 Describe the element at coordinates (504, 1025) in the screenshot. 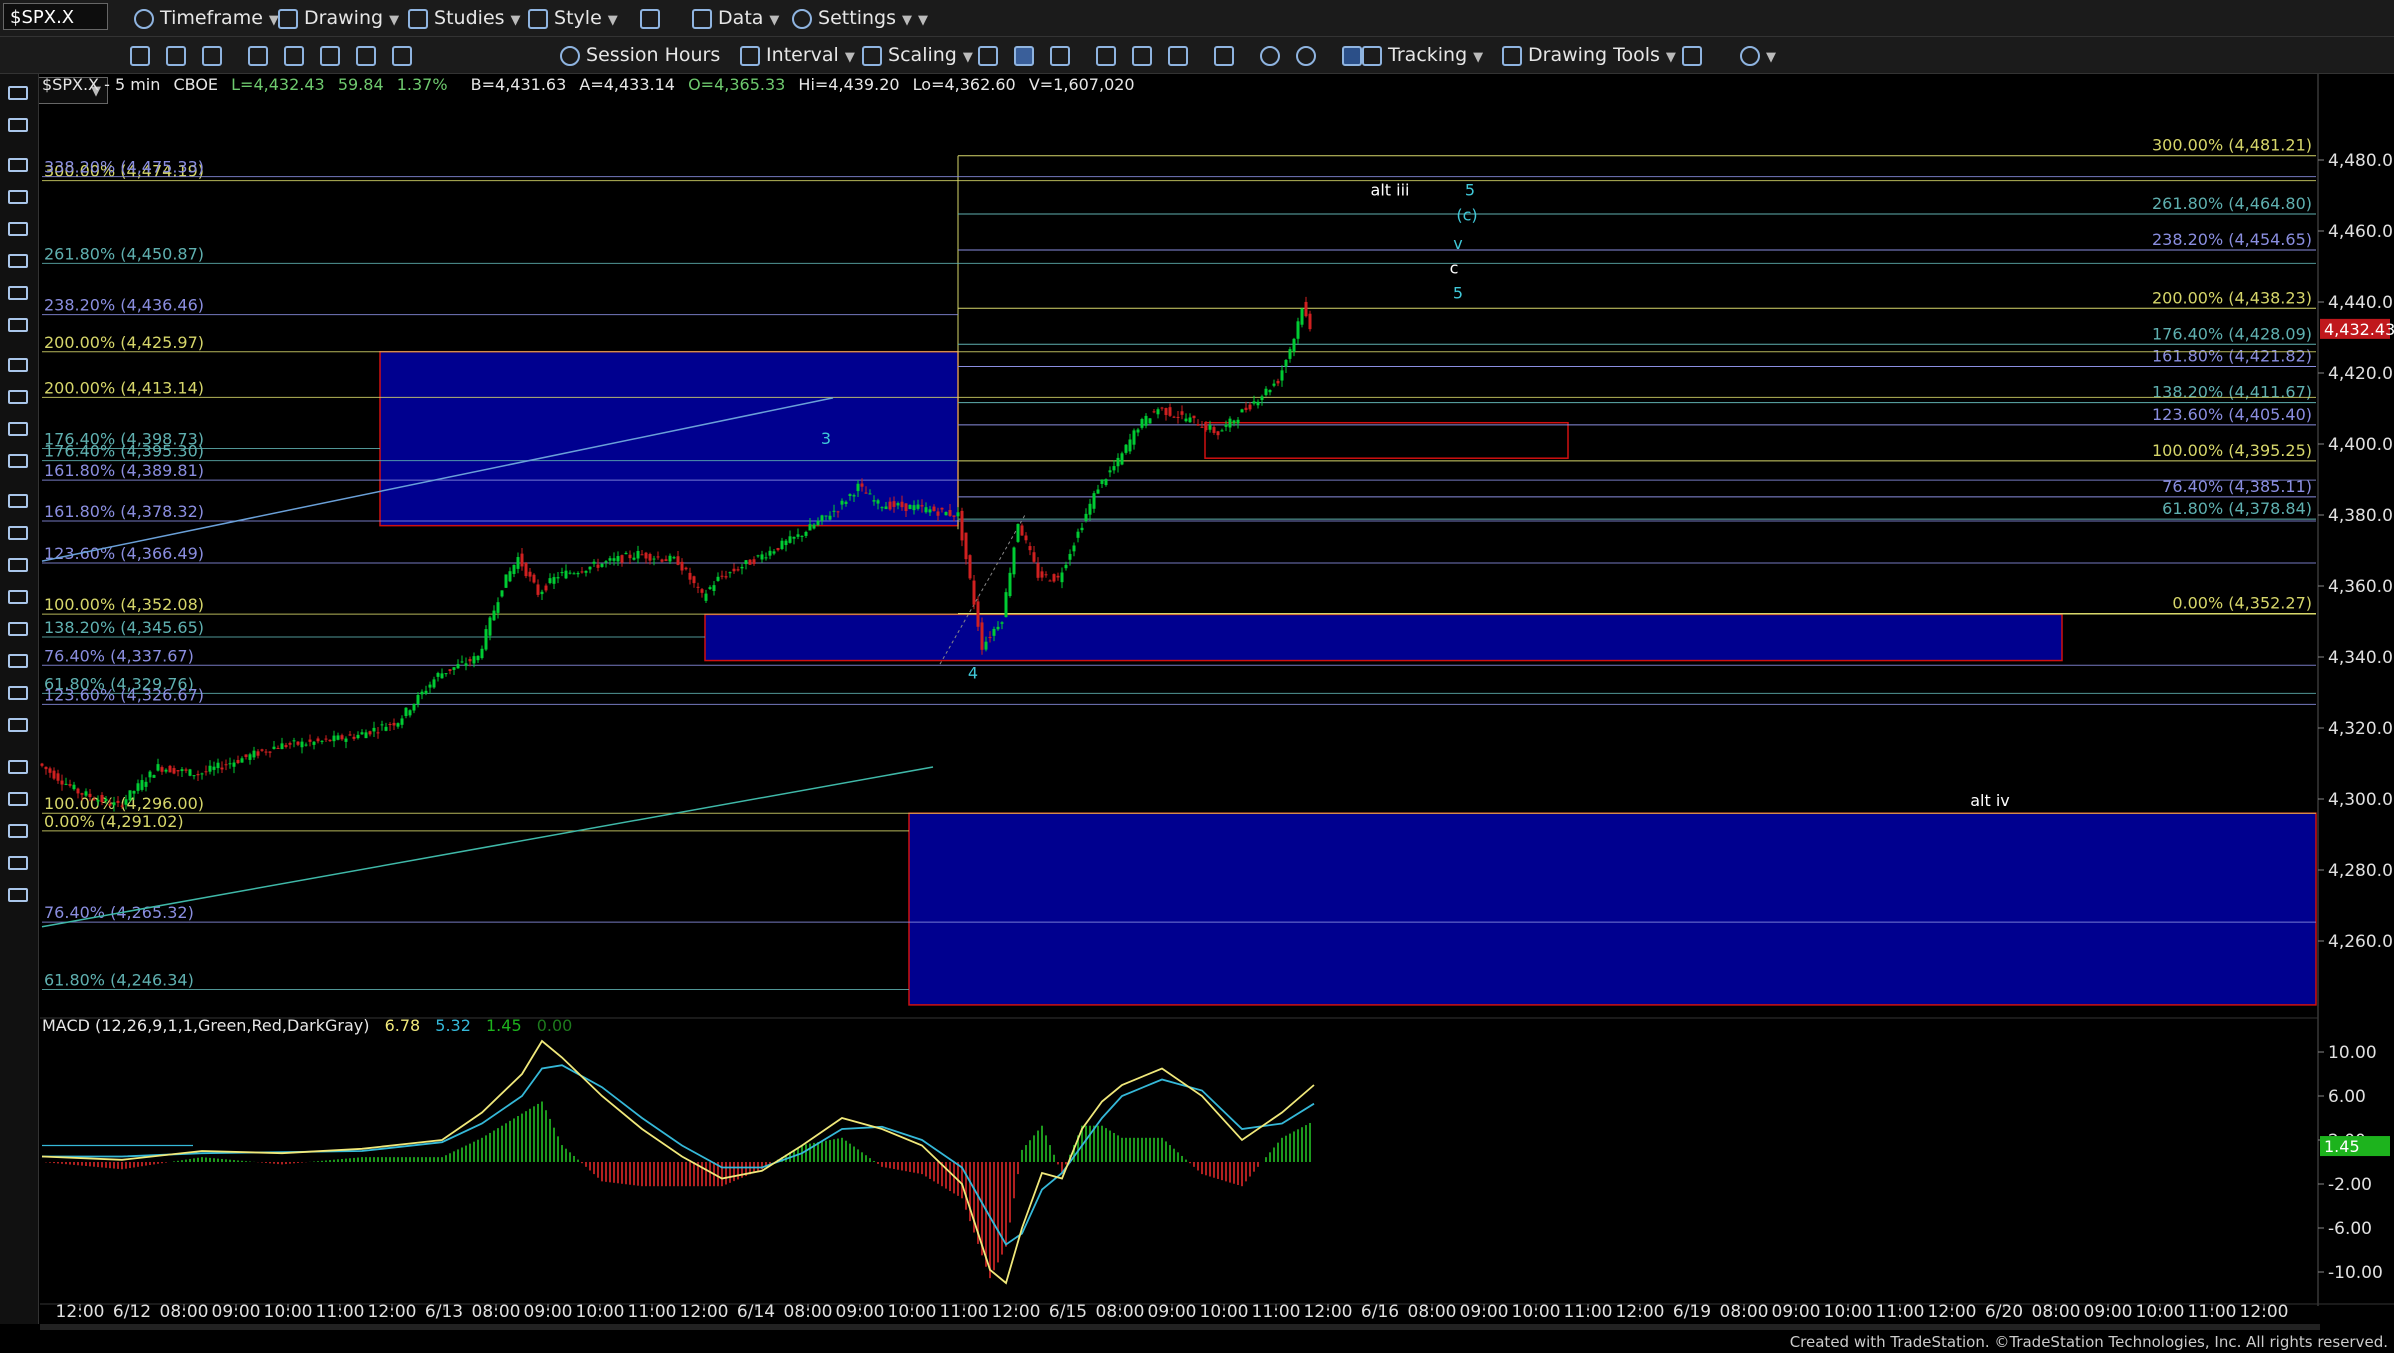

I see `histogram-value: 1.45` at that location.